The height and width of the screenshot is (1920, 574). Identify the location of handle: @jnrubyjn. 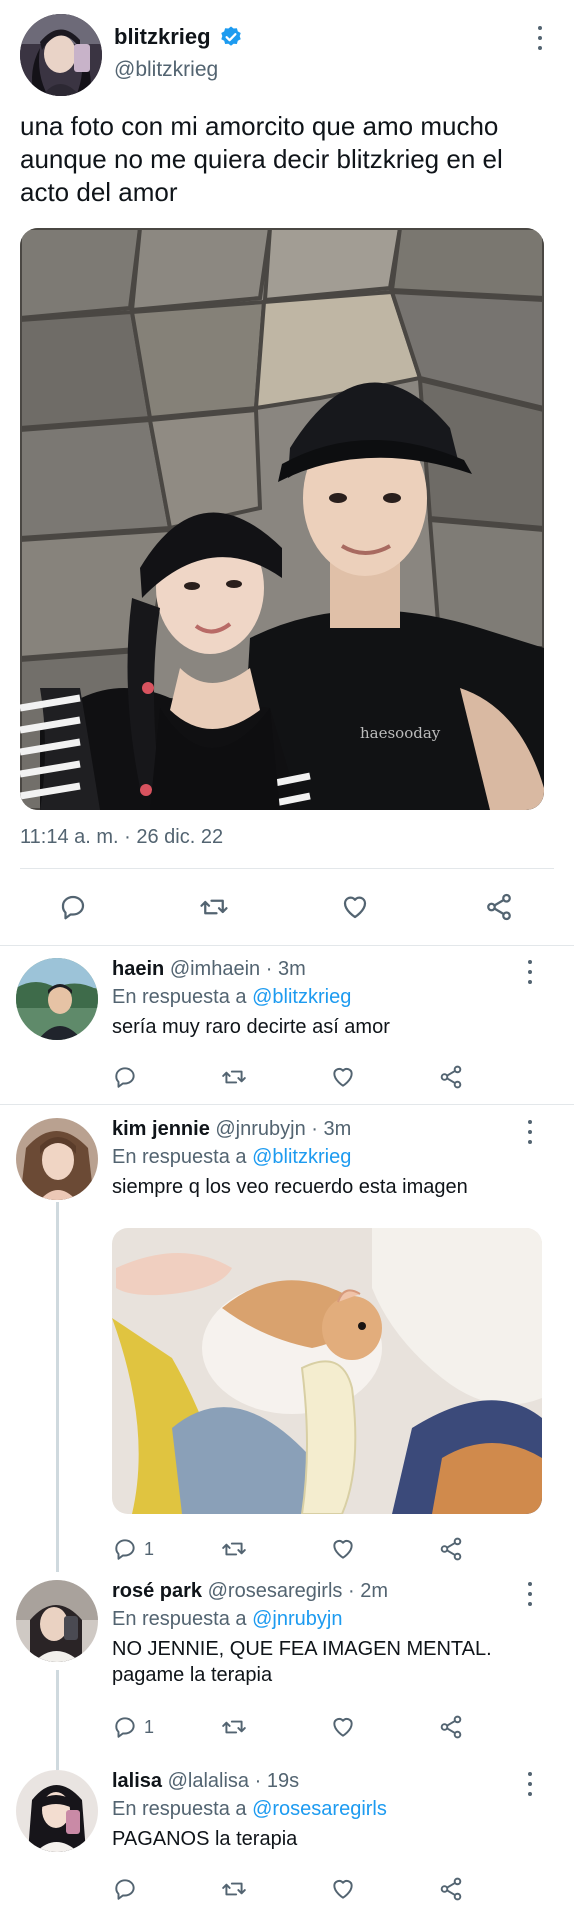
(260, 1129).